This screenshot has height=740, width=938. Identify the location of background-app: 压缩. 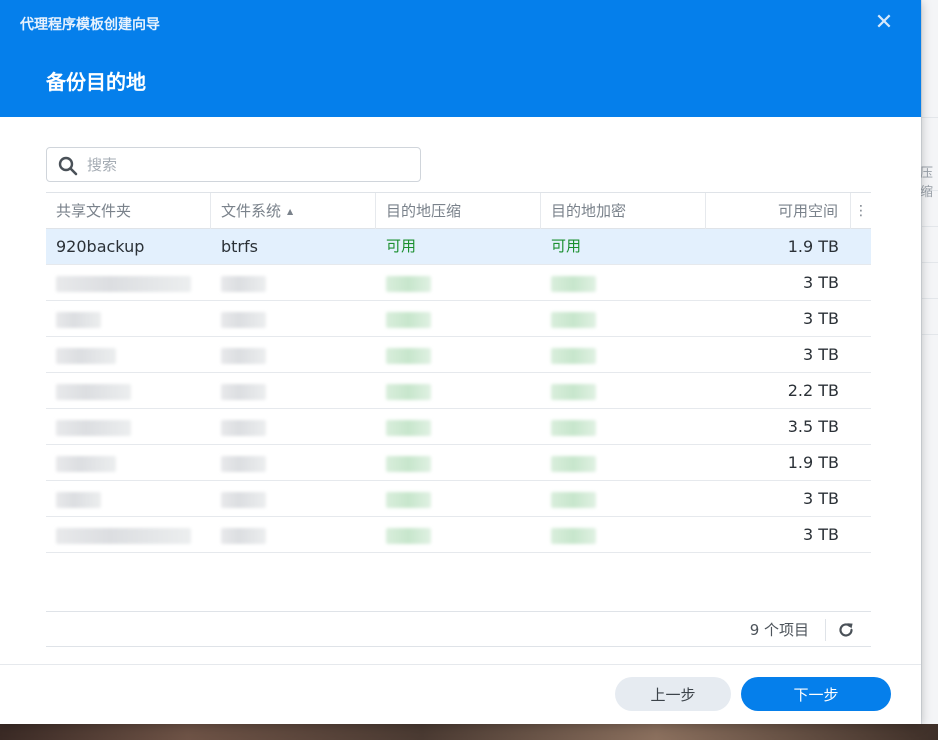
(929, 370).